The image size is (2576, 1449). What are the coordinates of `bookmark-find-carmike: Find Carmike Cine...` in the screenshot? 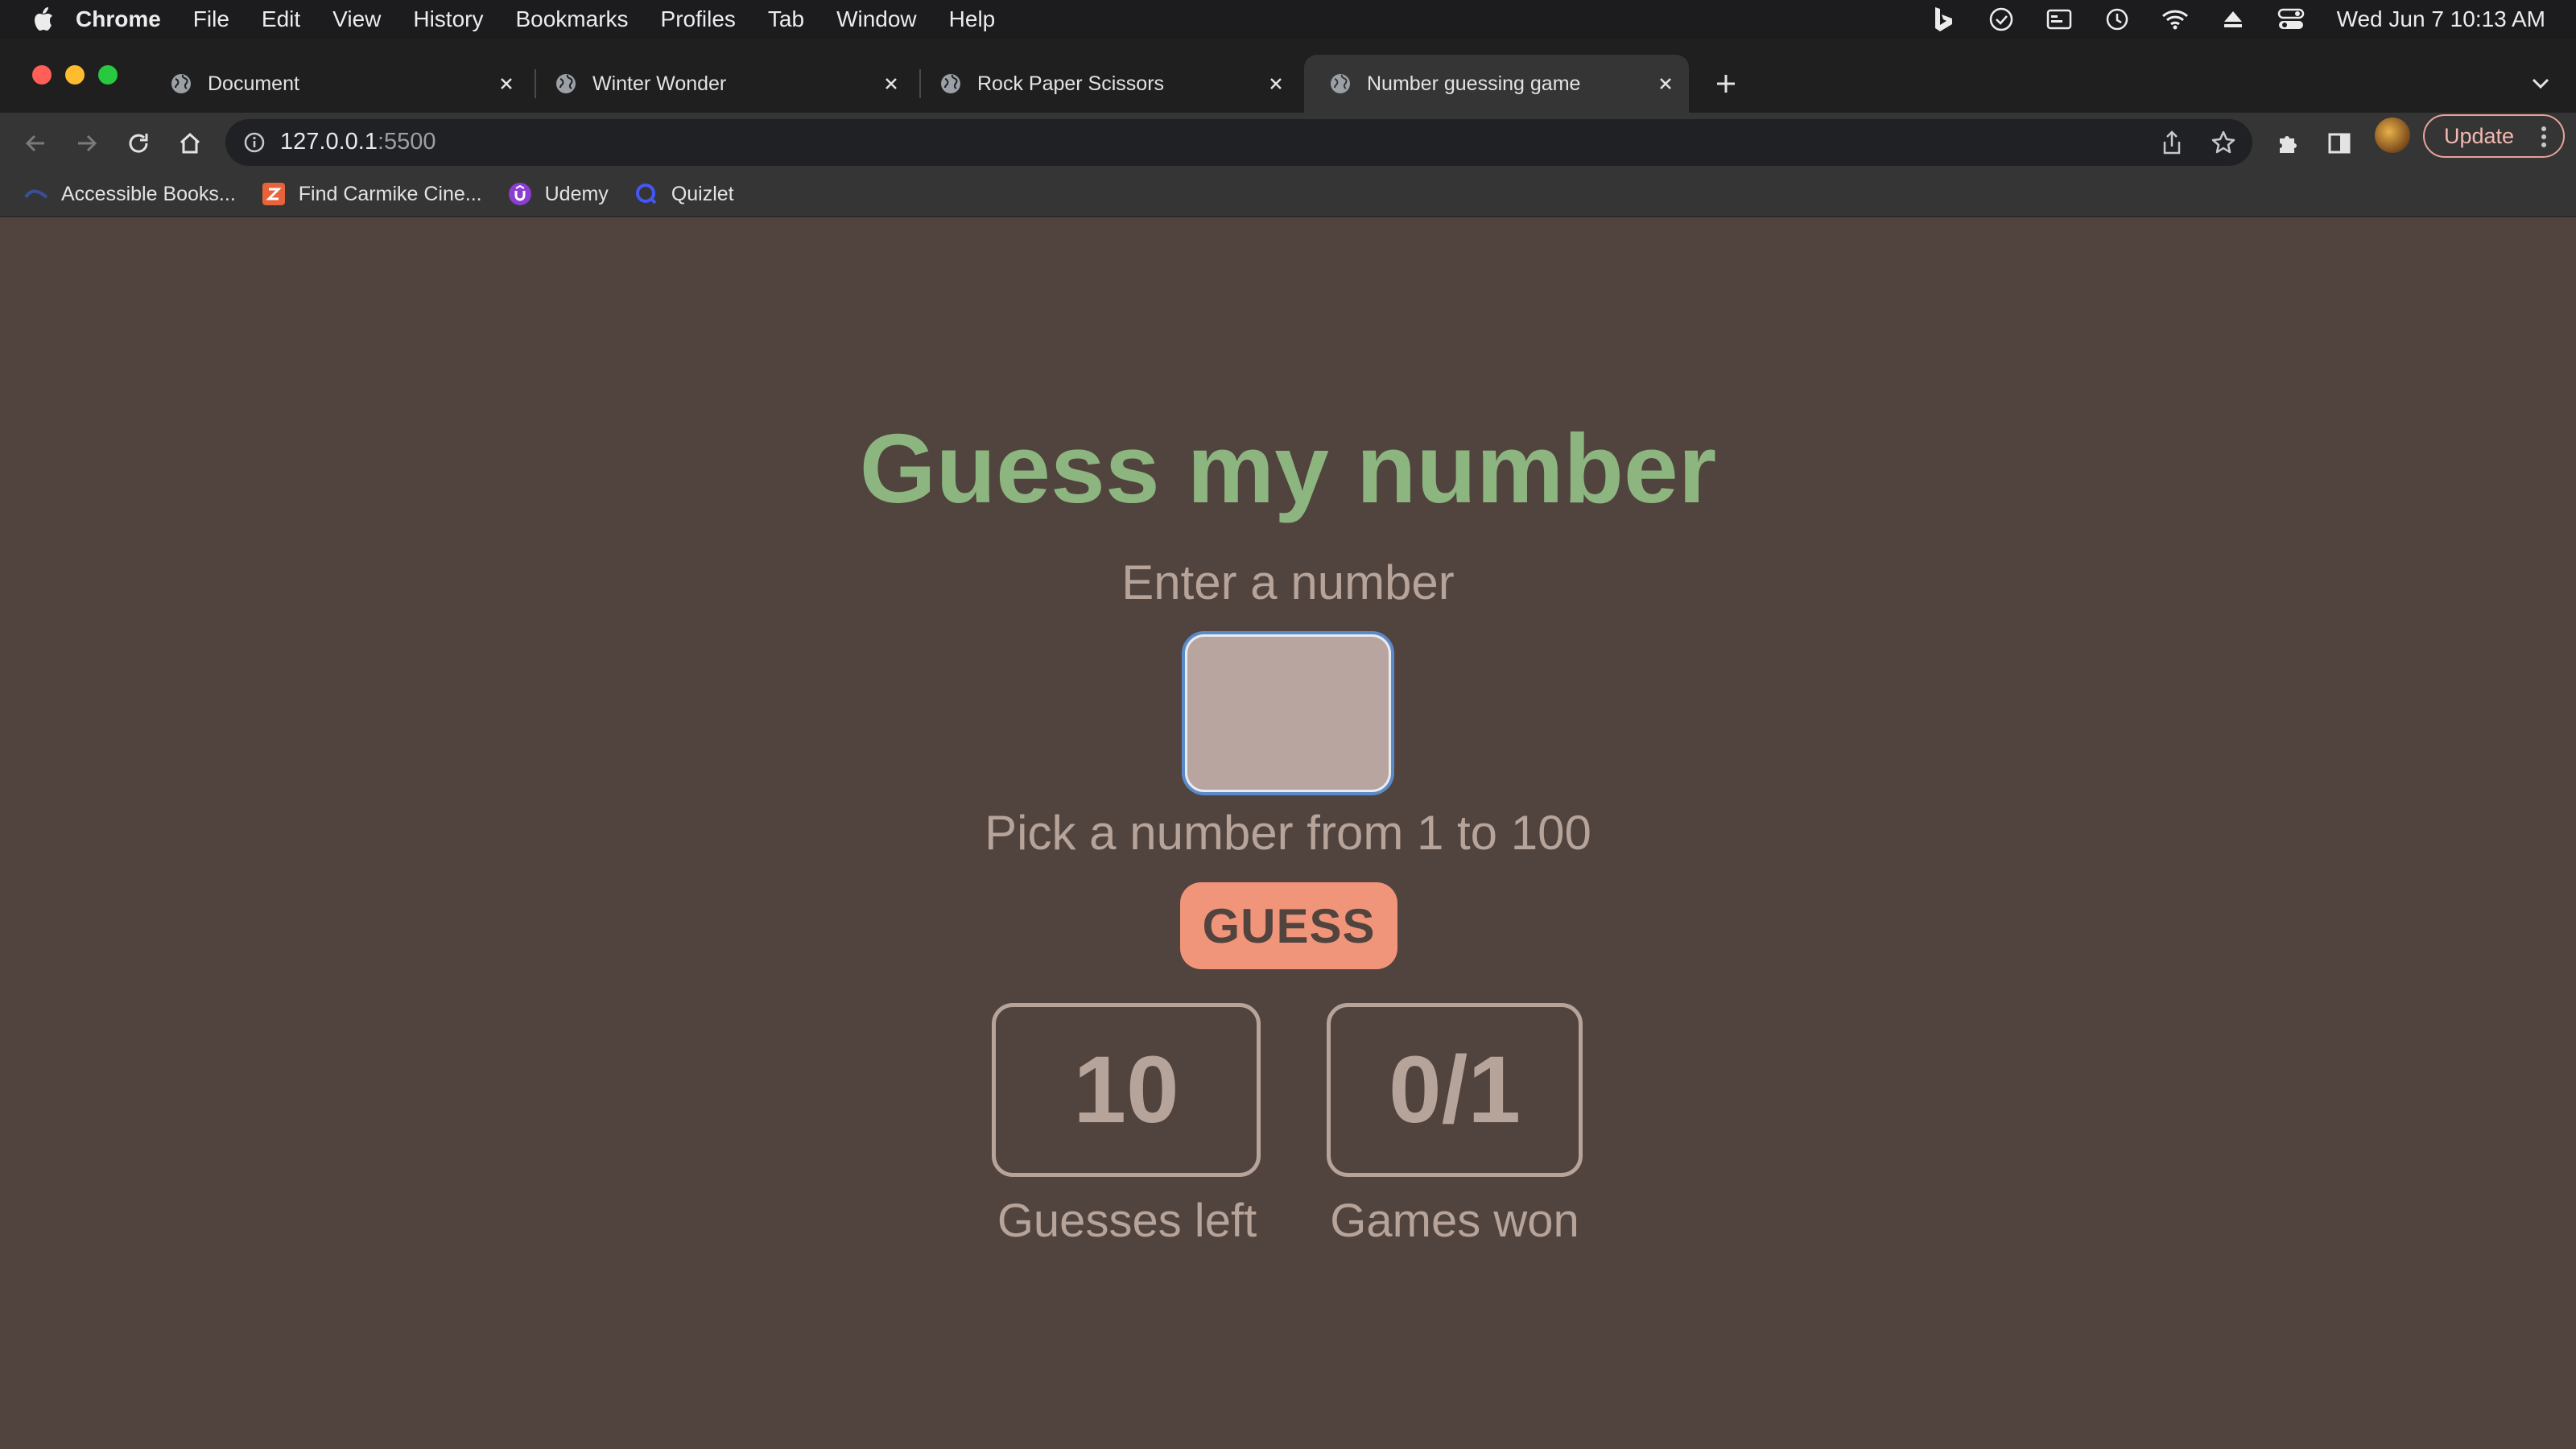 It's located at (372, 194).